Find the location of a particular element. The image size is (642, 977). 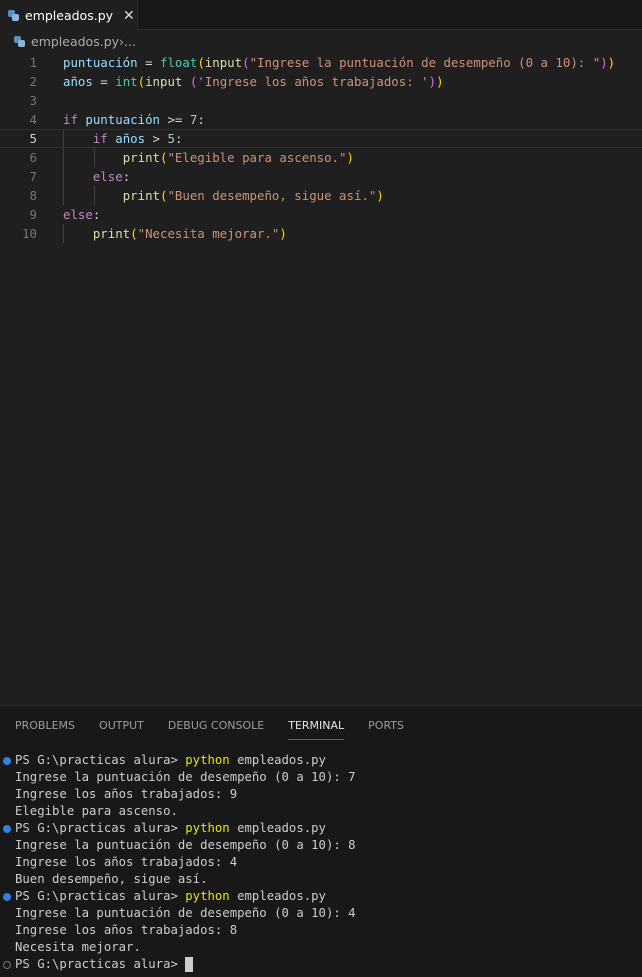

code-line: 4 if puntuación >= 7: is located at coordinates (321, 119).